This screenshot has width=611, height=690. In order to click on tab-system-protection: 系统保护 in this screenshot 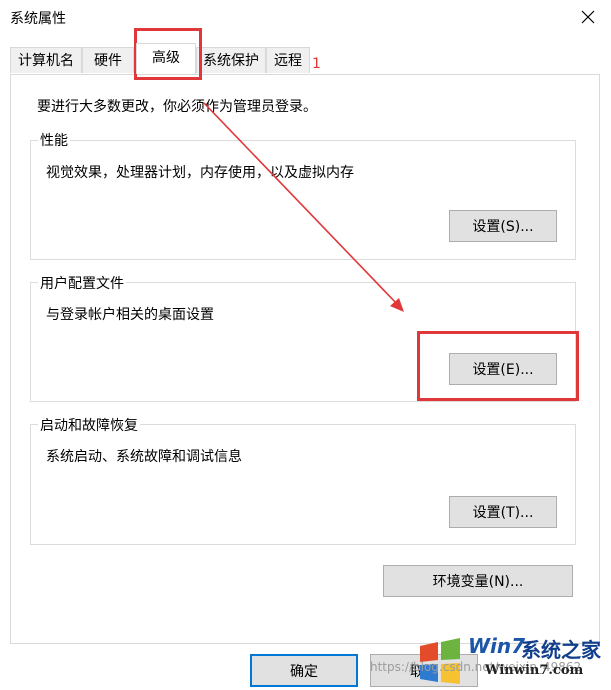, I will do `click(231, 60)`.